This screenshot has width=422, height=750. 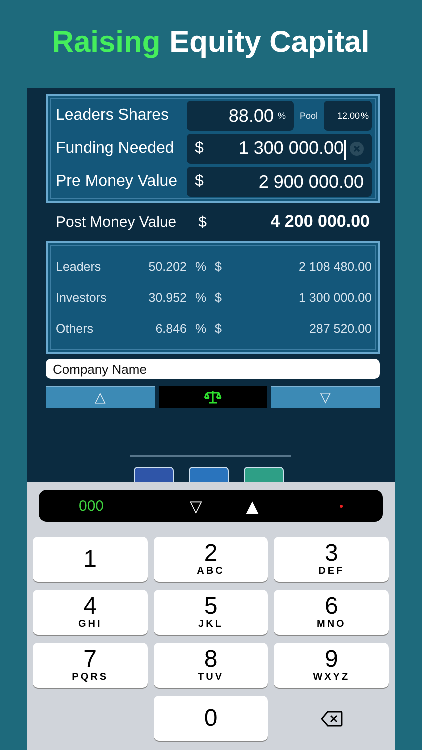 What do you see at coordinates (90, 612) in the screenshot?
I see `key-button: 4 GHI` at bounding box center [90, 612].